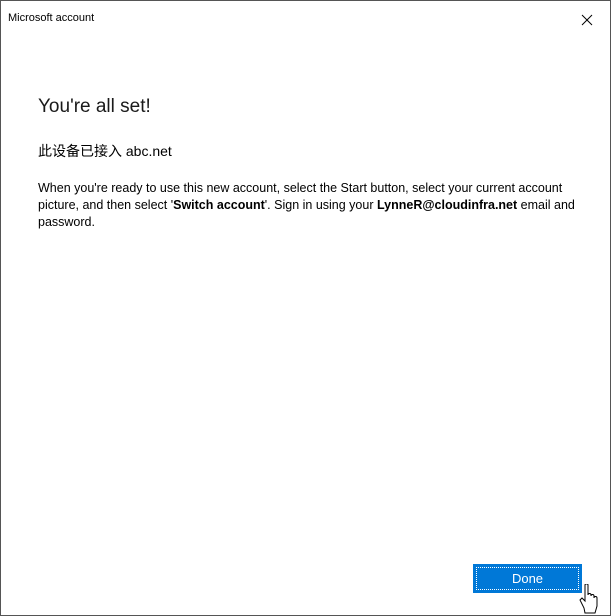 Image resolution: width=611 pixels, height=616 pixels. I want to click on page-heading: You're all set!, so click(94, 106).